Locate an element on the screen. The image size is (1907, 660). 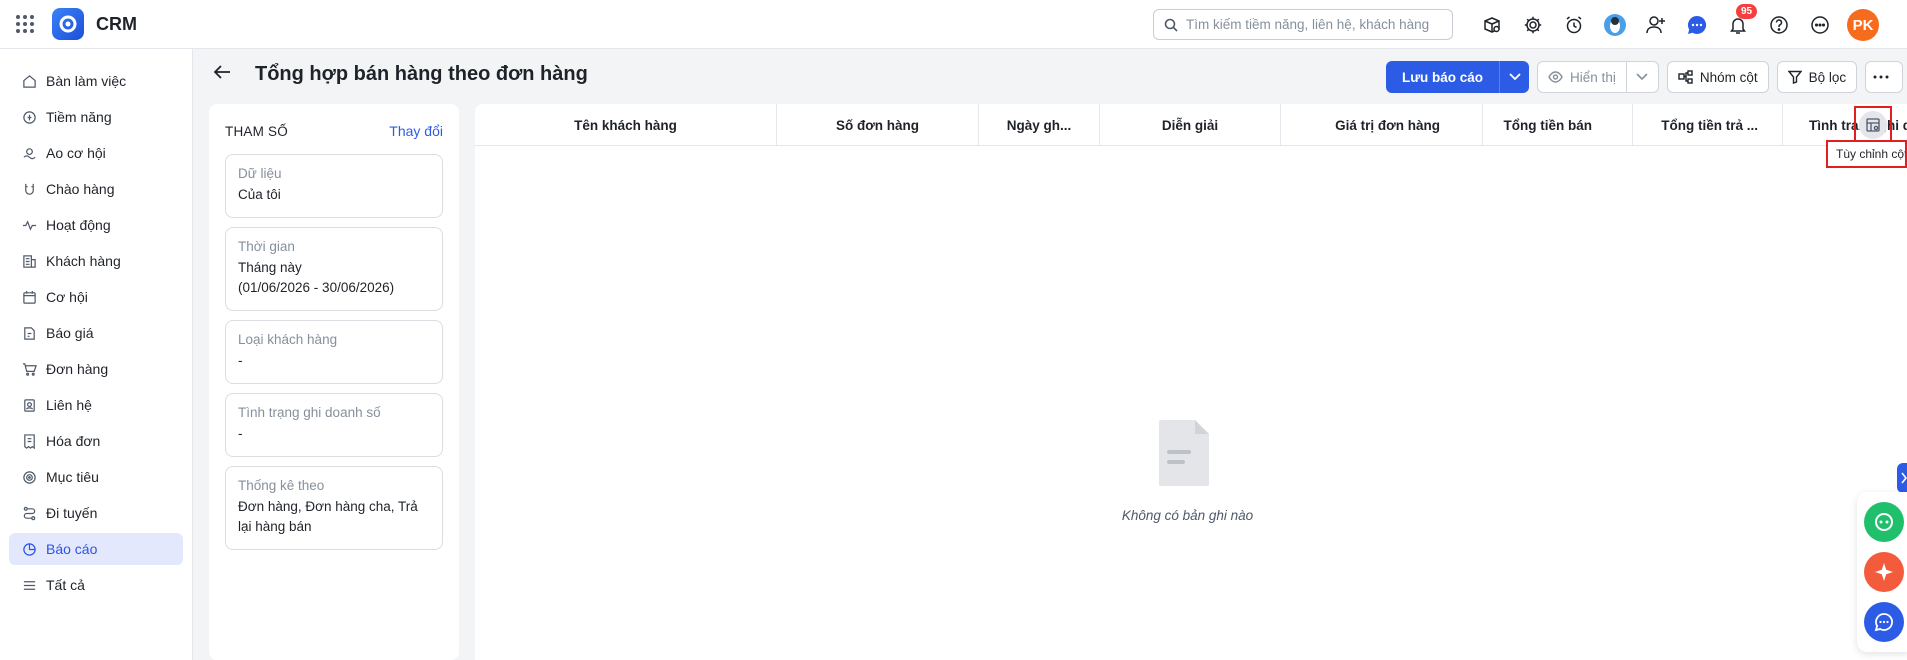
parameters-header: THAM SỐ Thay đổi is located at coordinates (334, 131).